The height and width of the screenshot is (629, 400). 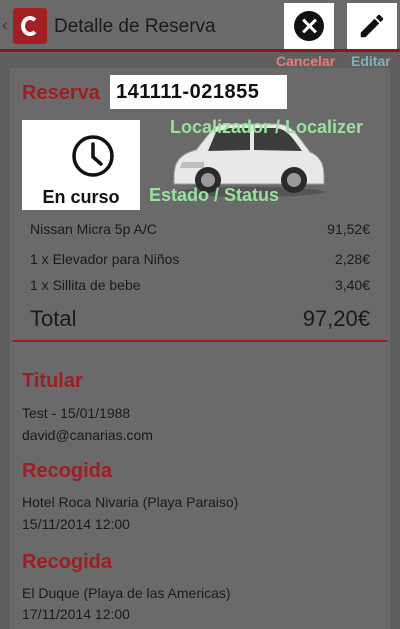 What do you see at coordinates (267, 127) in the screenshot?
I see `locator-annotation-label: Localizador / Localizer` at bounding box center [267, 127].